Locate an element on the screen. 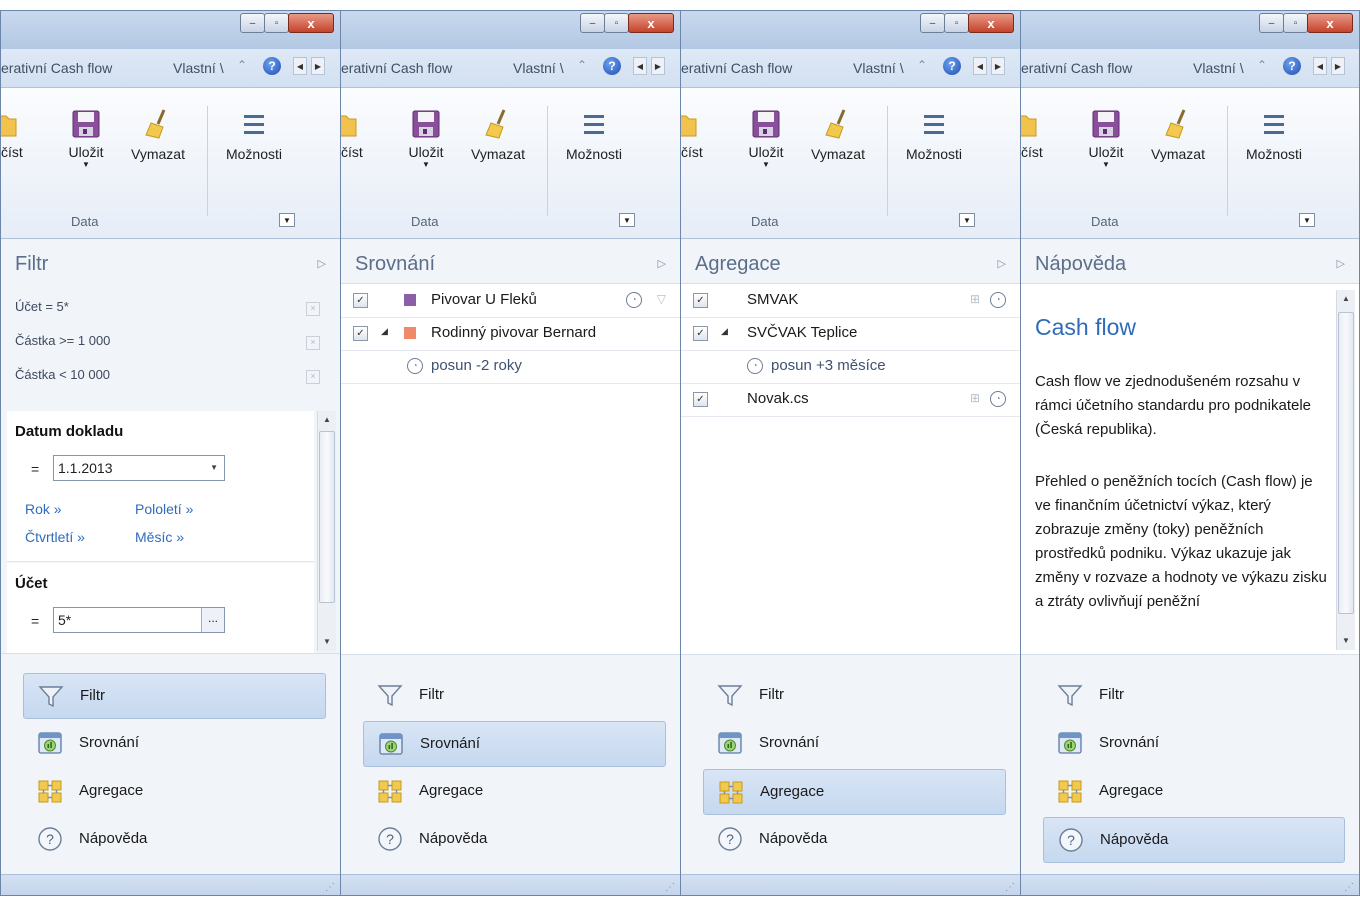 This screenshot has width=1360, height=899. collapse-ribbon-icon: ⌃ is located at coordinates (1262, 65).